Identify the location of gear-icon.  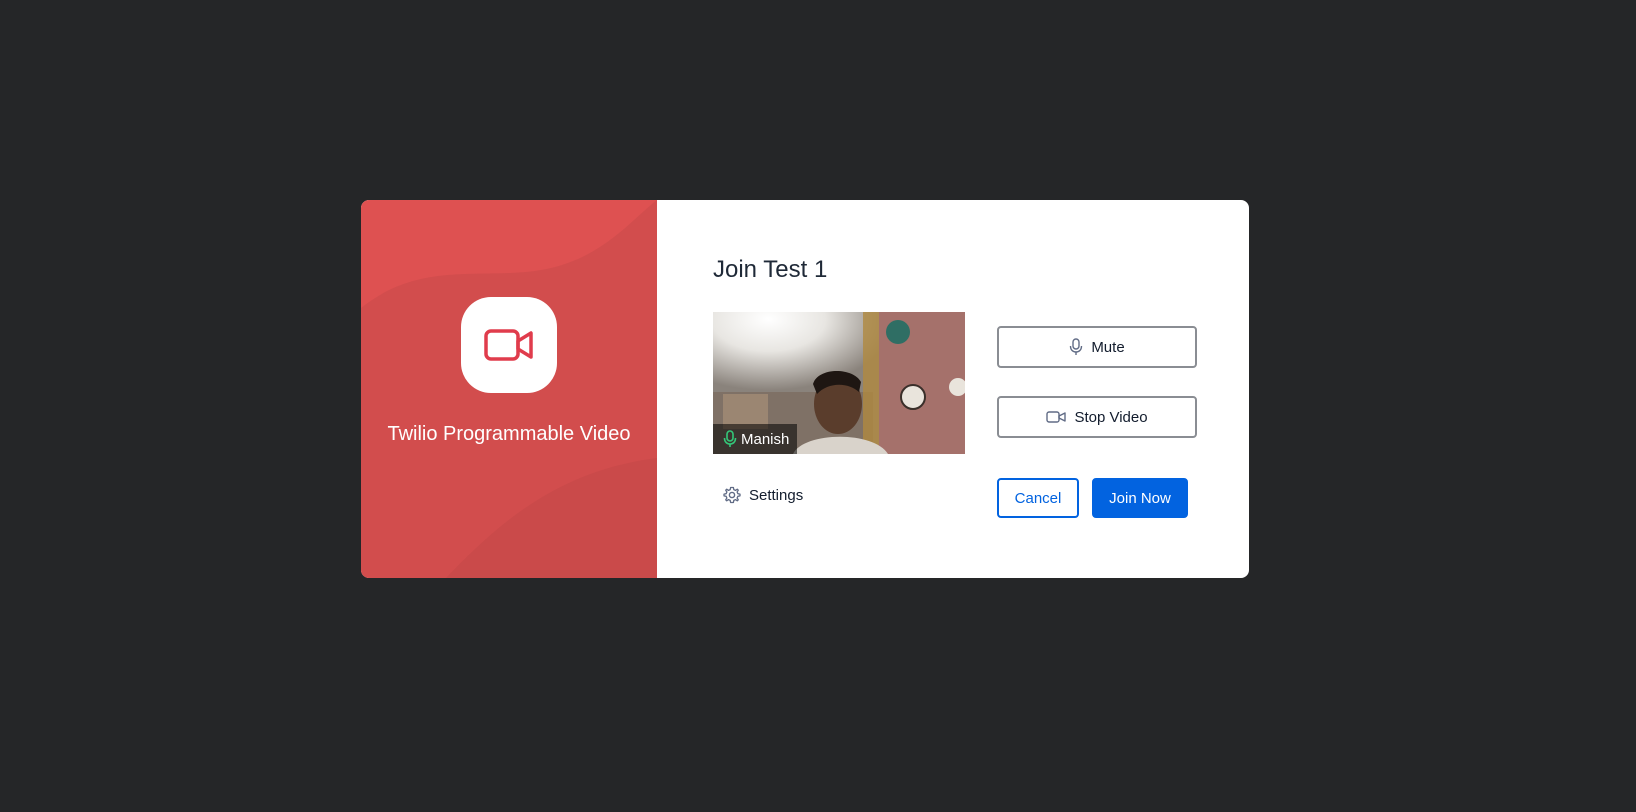
(732, 495).